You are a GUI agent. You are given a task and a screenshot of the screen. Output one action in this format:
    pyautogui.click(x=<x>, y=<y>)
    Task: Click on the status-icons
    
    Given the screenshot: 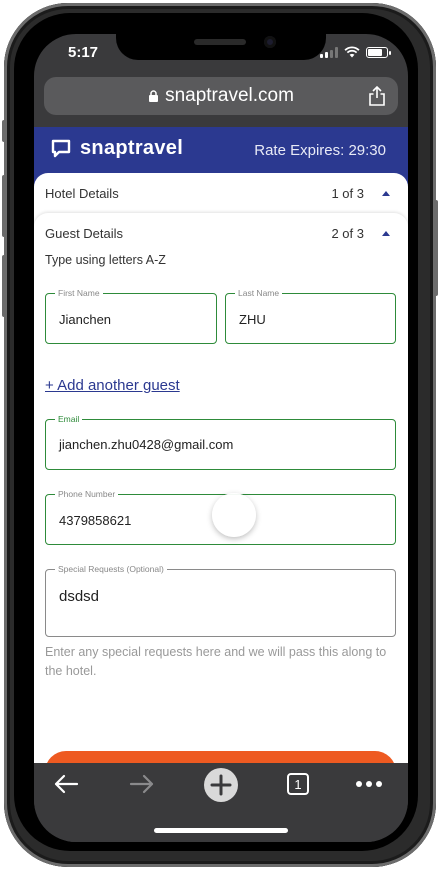 What is the action you would take?
    pyautogui.click(x=355, y=52)
    